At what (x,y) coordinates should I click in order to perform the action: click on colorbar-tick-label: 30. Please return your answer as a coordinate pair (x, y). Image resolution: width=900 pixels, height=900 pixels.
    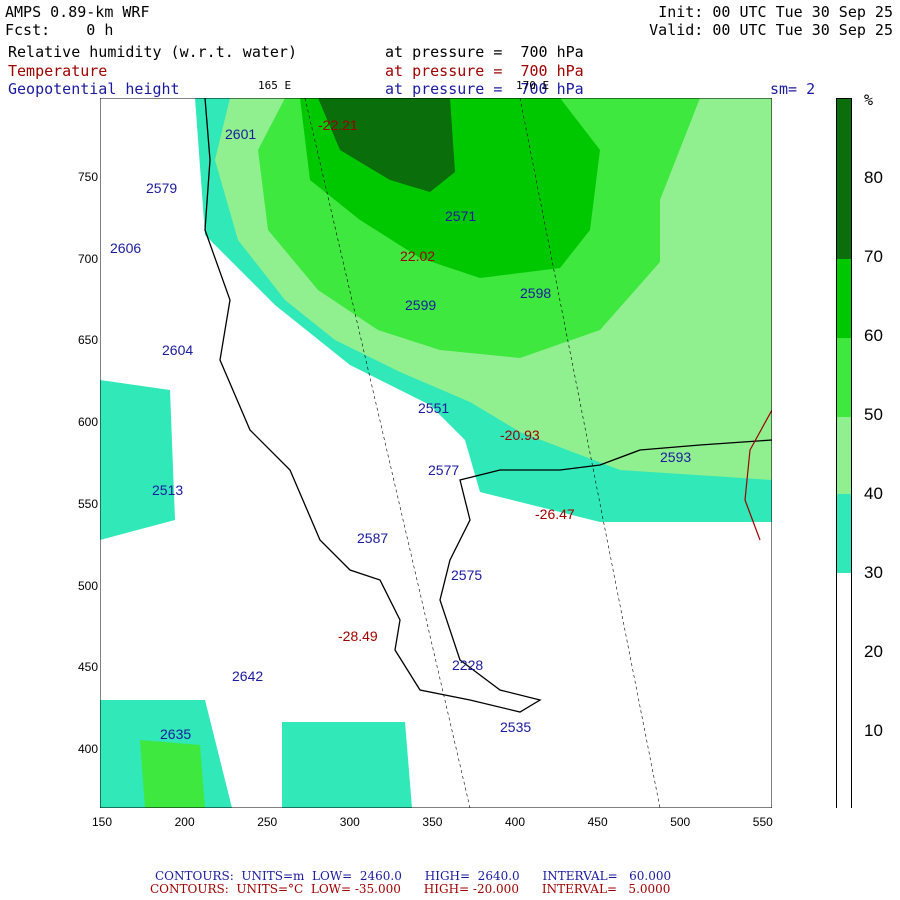
    Looking at the image, I should click on (873, 572).